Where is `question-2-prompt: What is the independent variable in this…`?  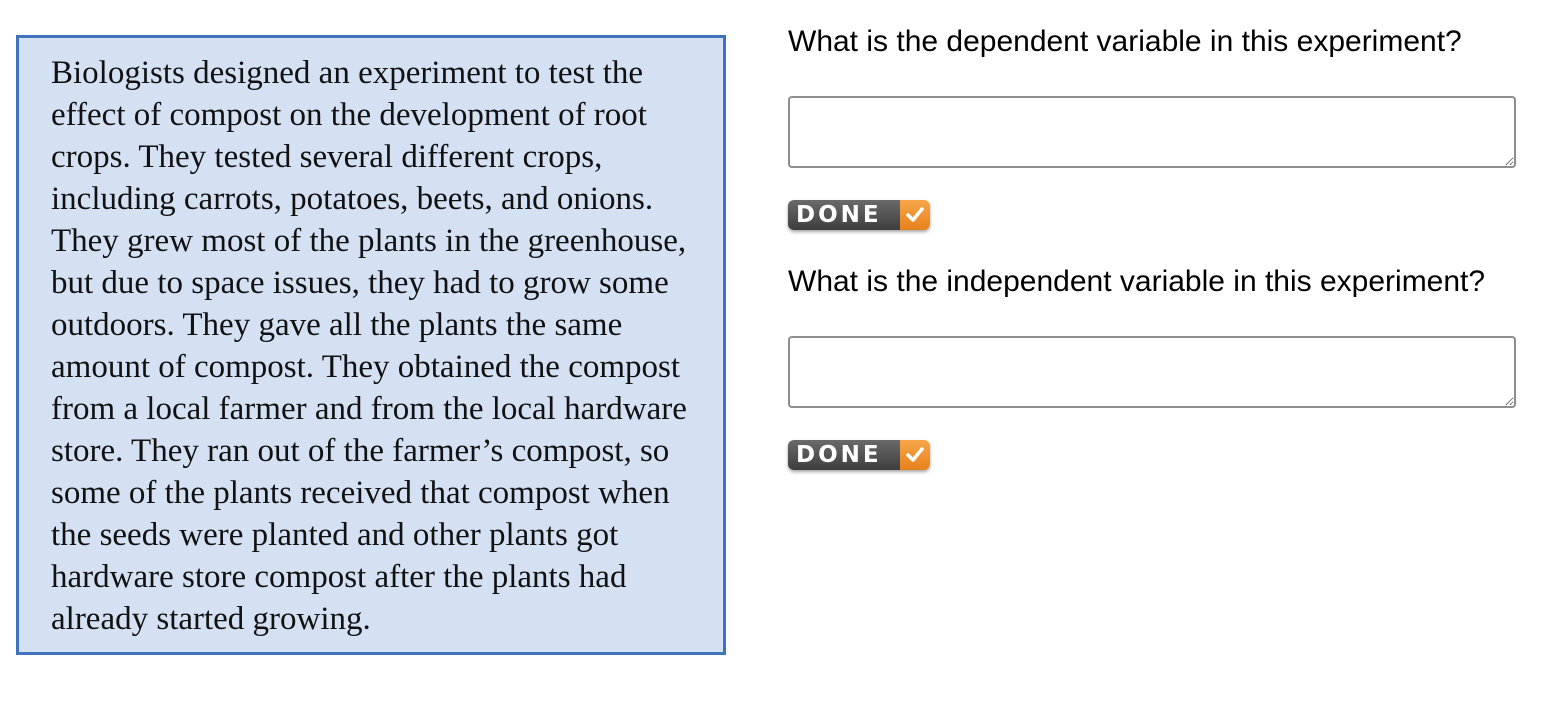
question-2-prompt: What is the independent variable in this… is located at coordinates (1137, 281).